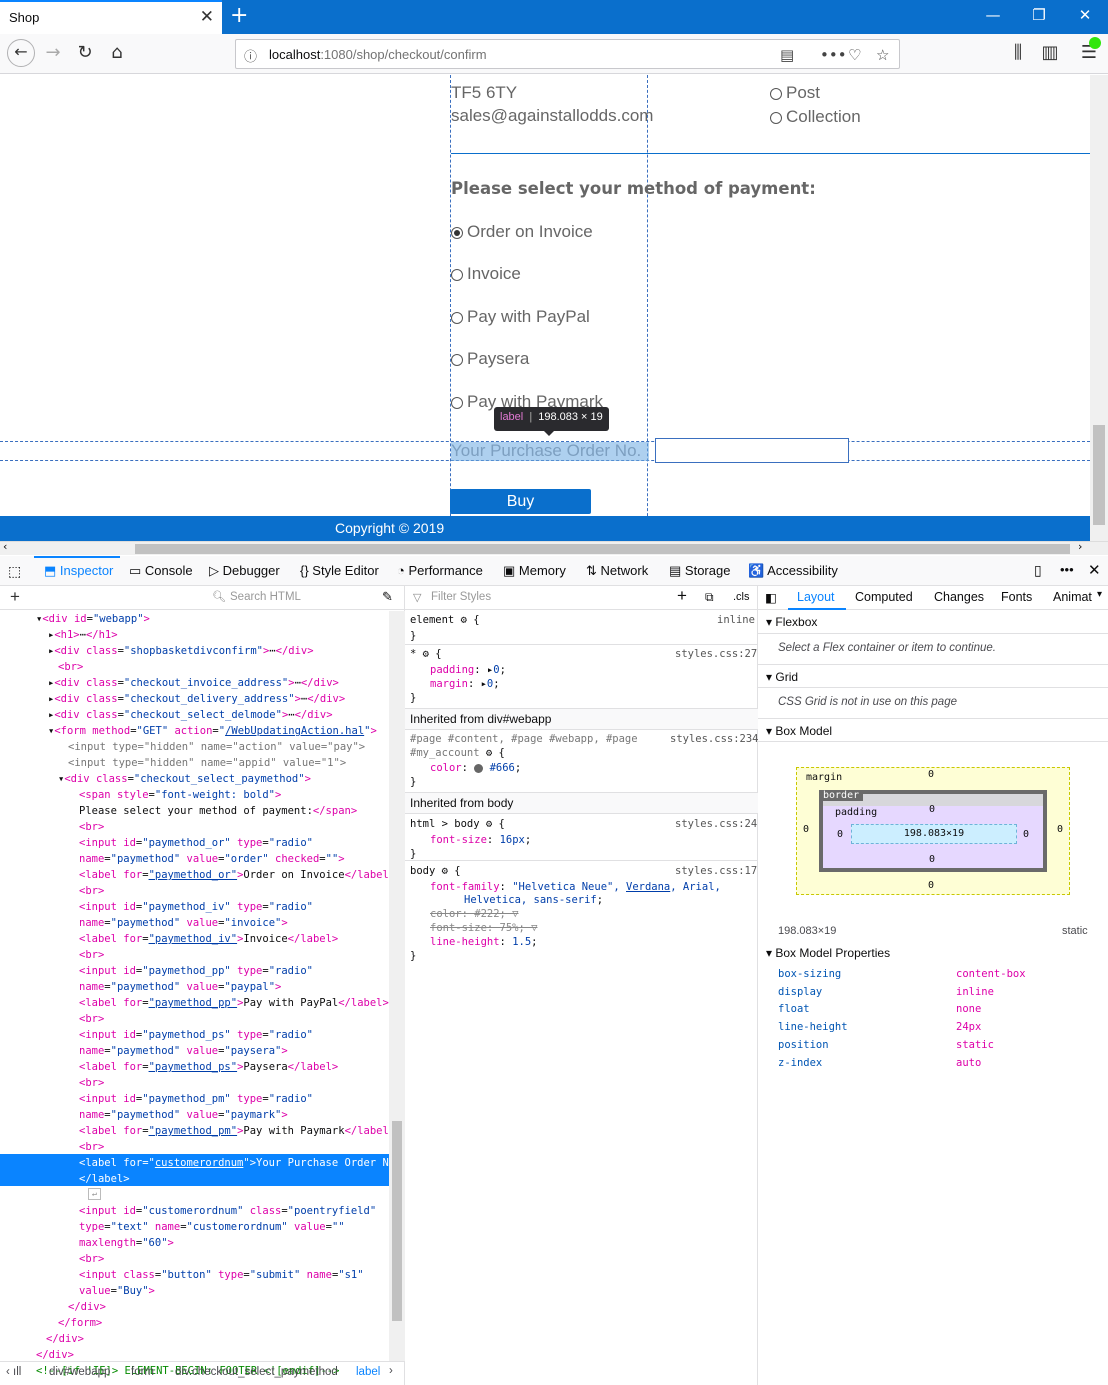 The image size is (1108, 1385). What do you see at coordinates (78, 571) in the screenshot?
I see `tab-inspector: ⬒ Inspector` at bounding box center [78, 571].